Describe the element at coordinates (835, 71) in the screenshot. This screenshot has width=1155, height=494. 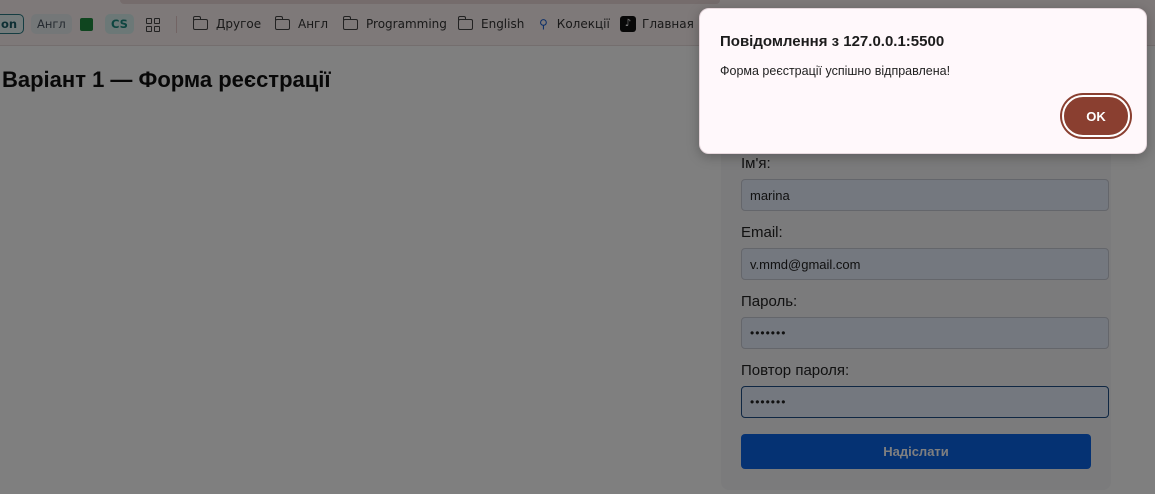
I see `dialog-message: Форма реєстрації успішно відправлена!` at that location.